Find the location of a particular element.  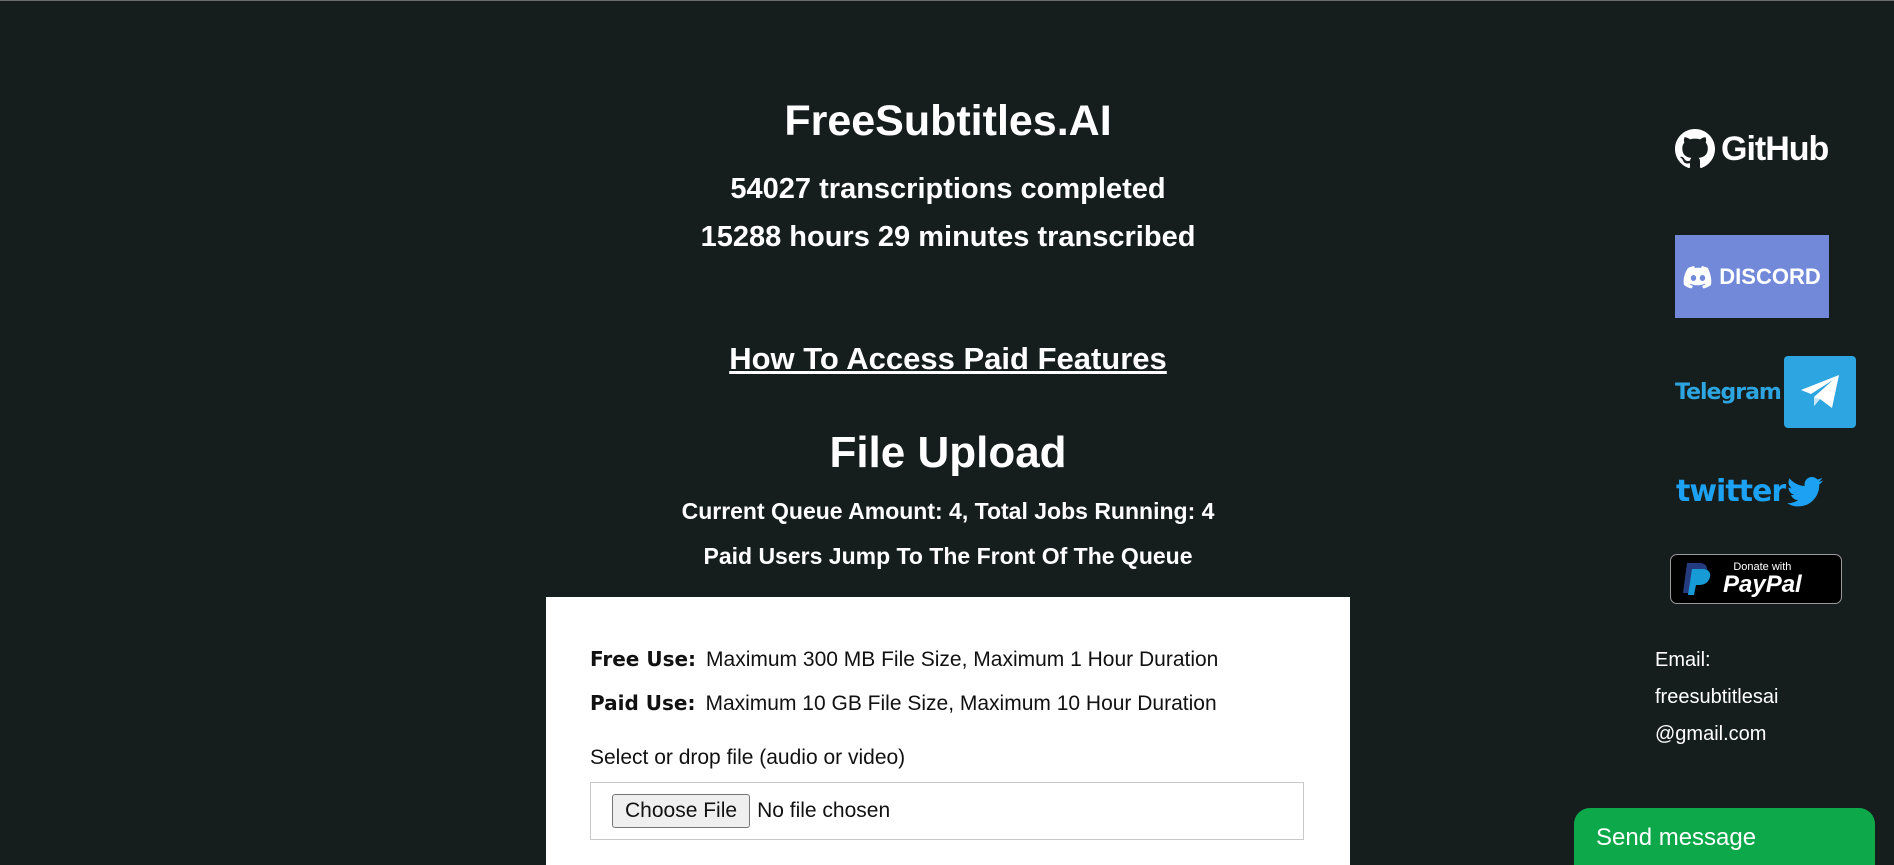

email-address-line1: freesubtitlesai is located at coordinates (1717, 697).